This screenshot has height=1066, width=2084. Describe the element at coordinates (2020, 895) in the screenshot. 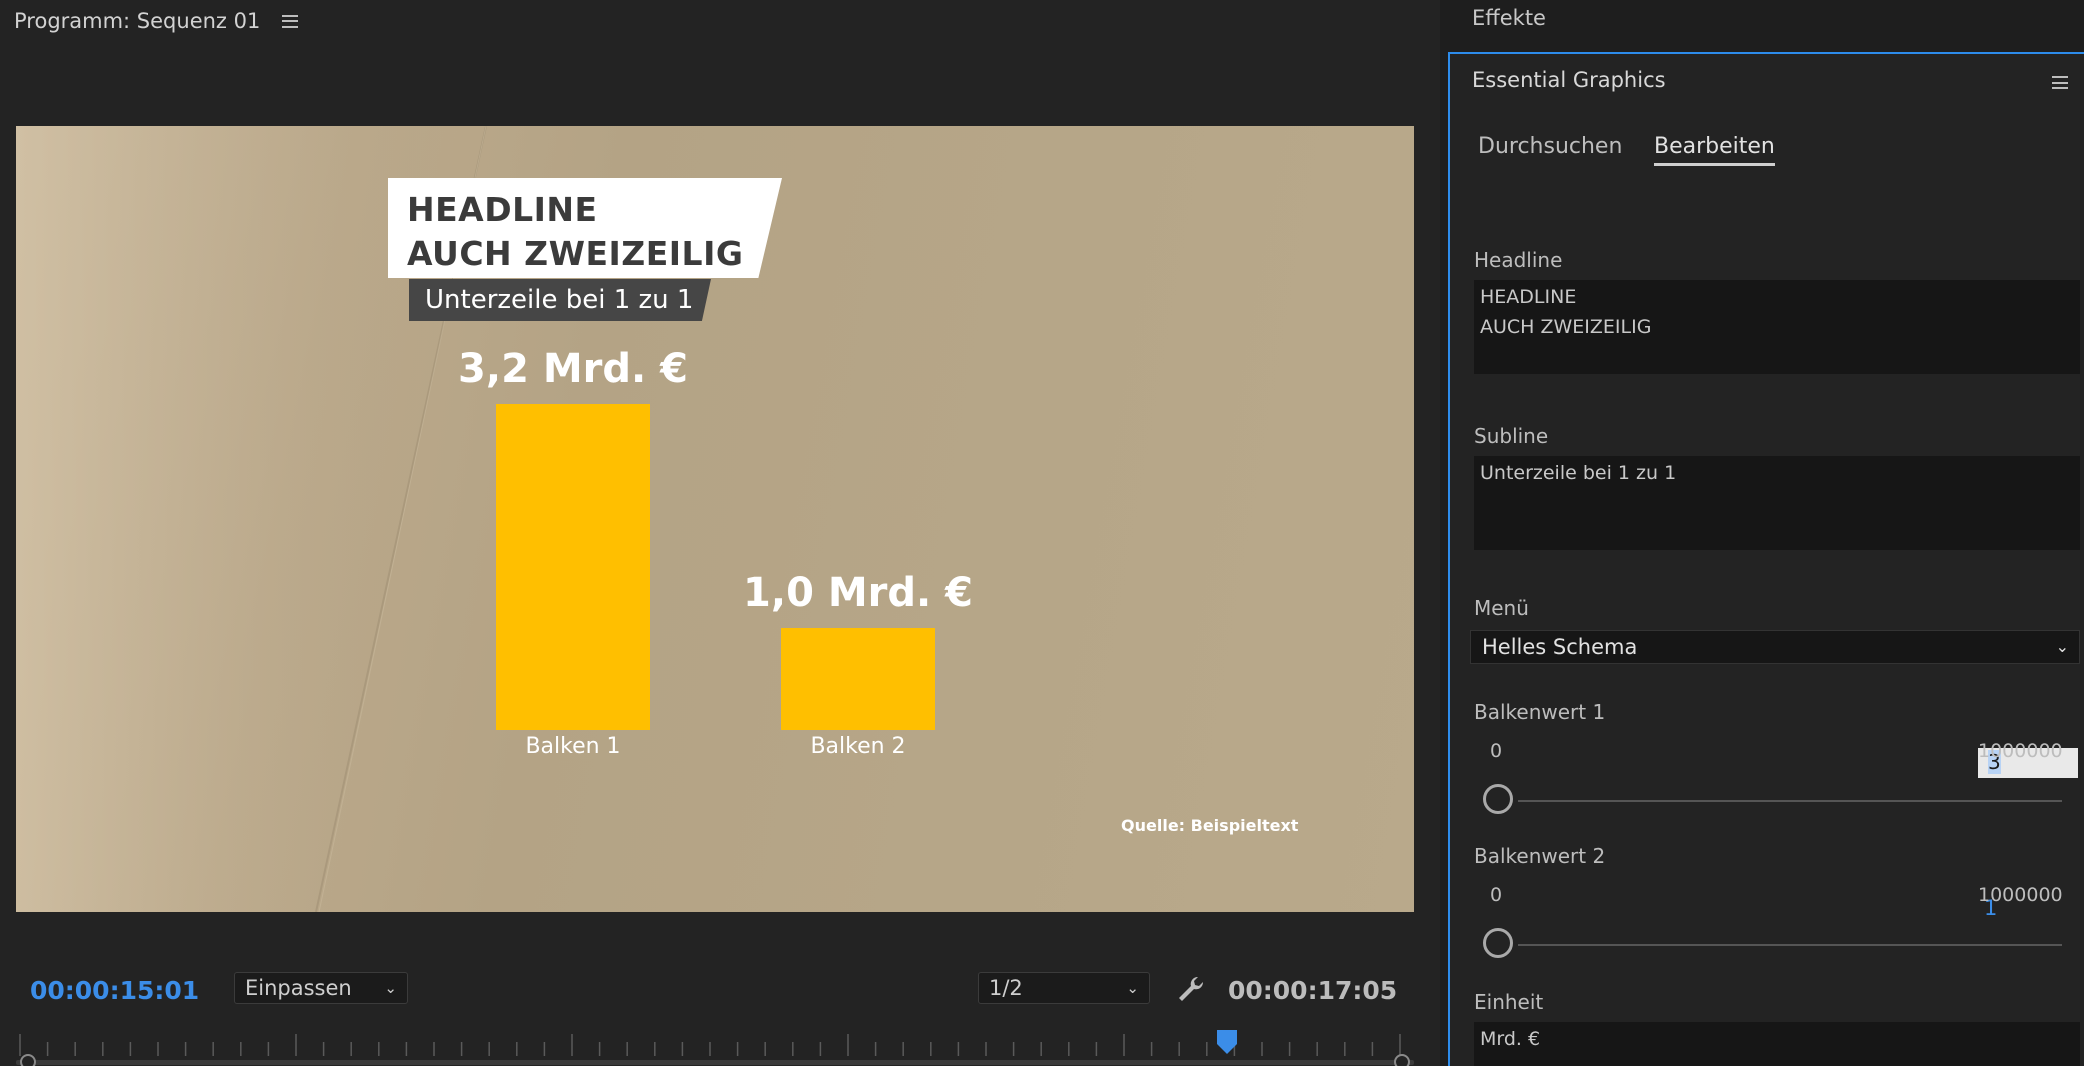

I see `bar-value-2-max: 1000000` at that location.